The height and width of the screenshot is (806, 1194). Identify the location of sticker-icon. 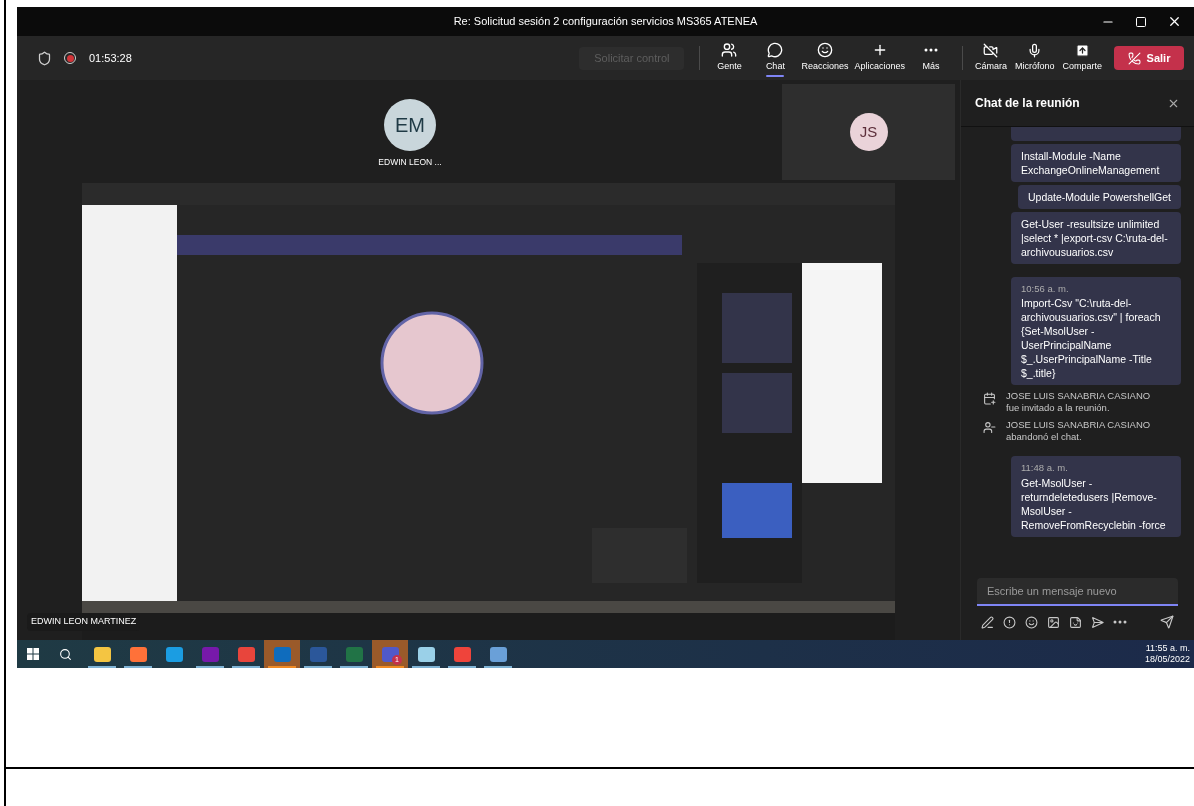
(1075, 622).